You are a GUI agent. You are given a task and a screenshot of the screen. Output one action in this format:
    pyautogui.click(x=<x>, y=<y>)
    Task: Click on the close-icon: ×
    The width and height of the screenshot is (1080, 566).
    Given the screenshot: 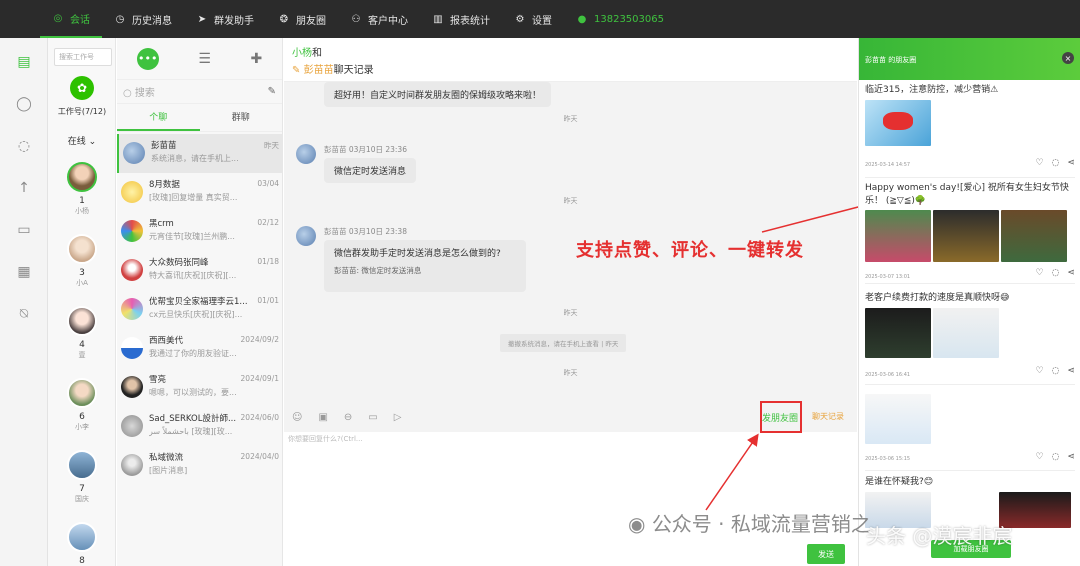 What is the action you would take?
    pyautogui.click(x=1068, y=58)
    